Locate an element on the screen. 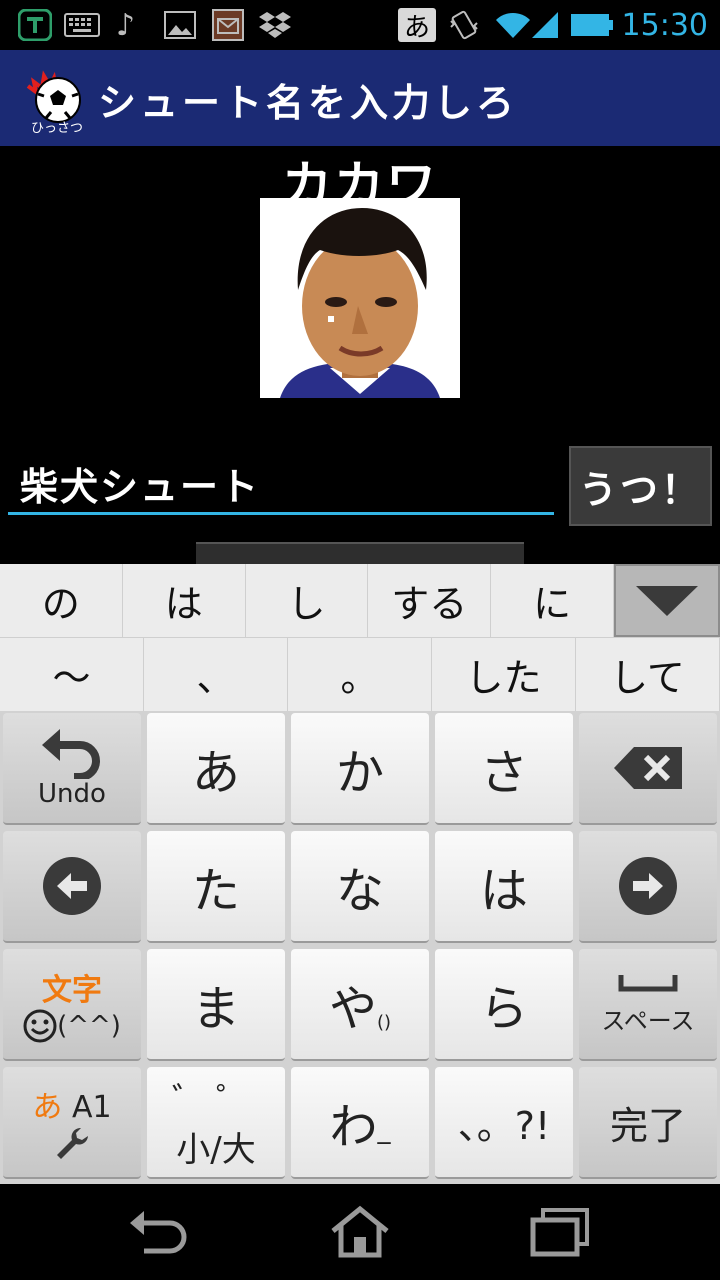 Image resolution: width=720 pixels, height=1280 pixels. key-wa-label: わ is located at coordinates (353, 1127).